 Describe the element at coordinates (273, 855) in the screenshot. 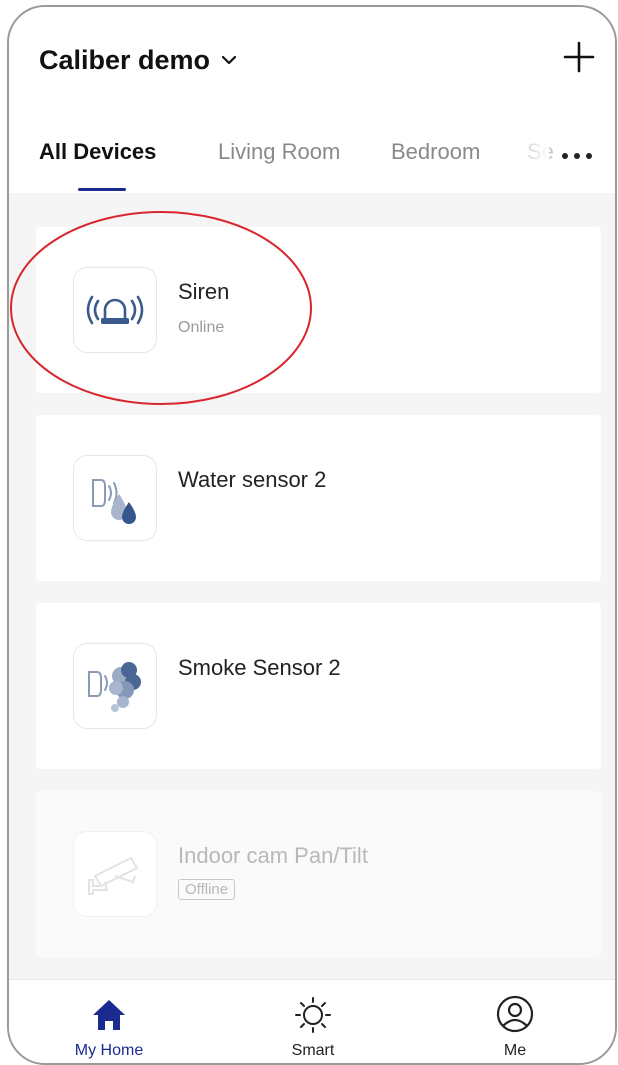

I see `device-name: Indoor cam Pan/Tilt` at that location.